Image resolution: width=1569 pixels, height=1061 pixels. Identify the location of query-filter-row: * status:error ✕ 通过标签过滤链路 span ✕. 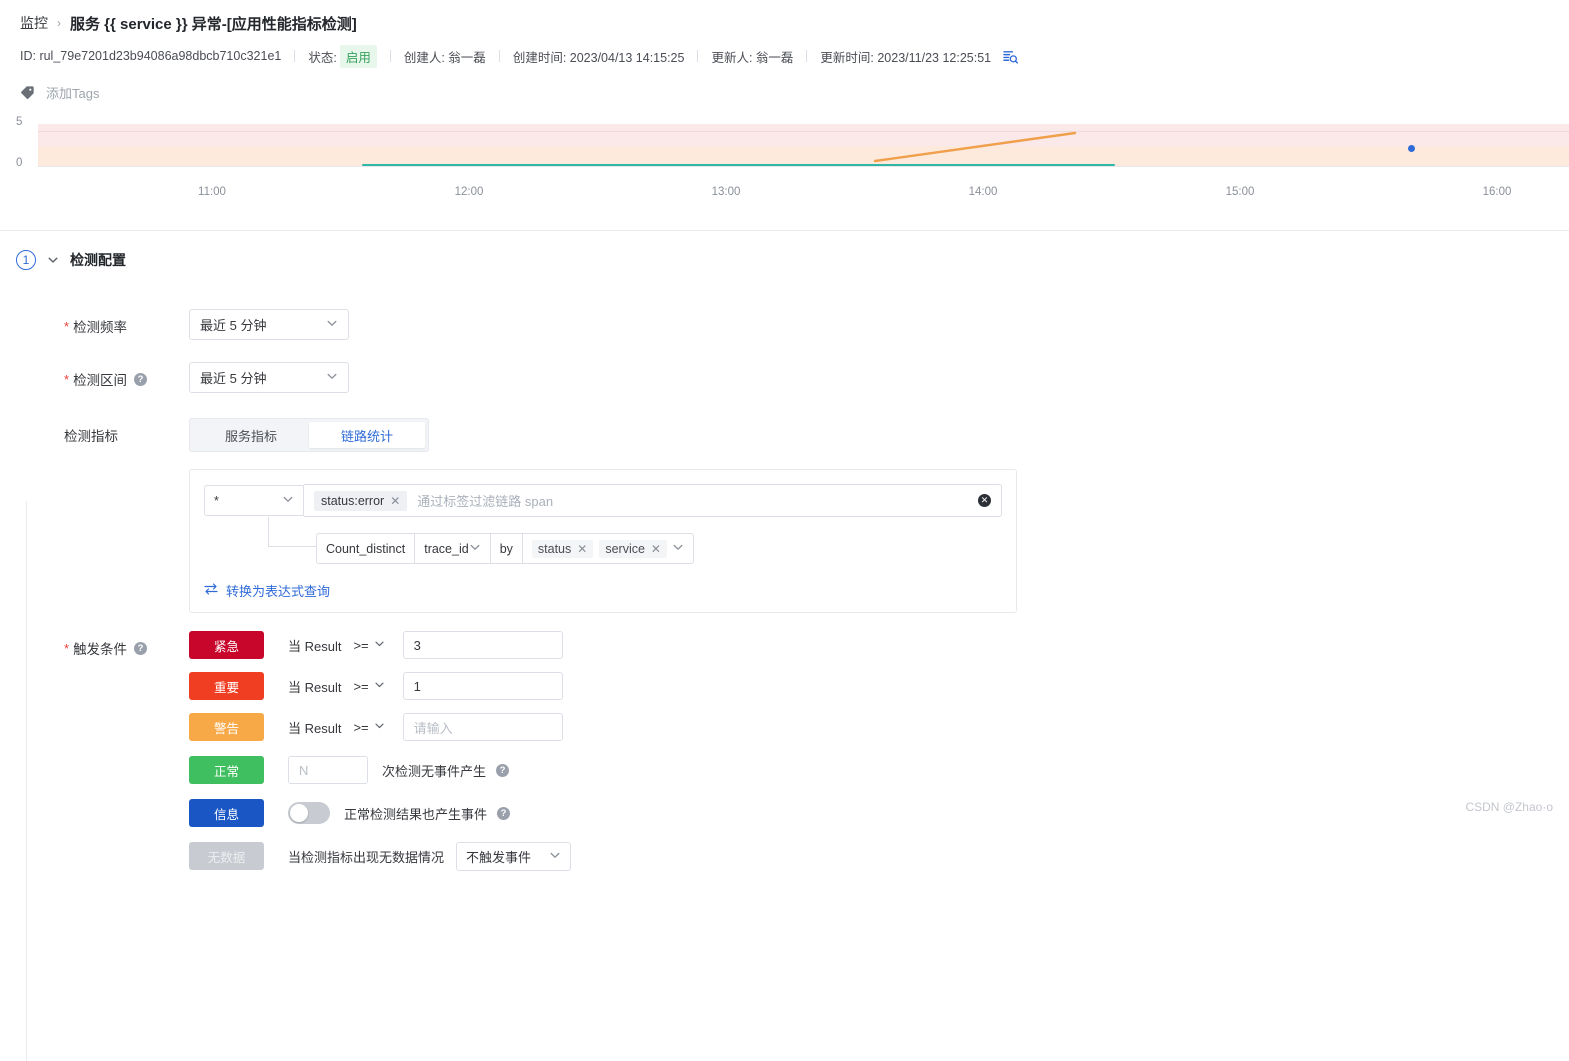
(603, 500).